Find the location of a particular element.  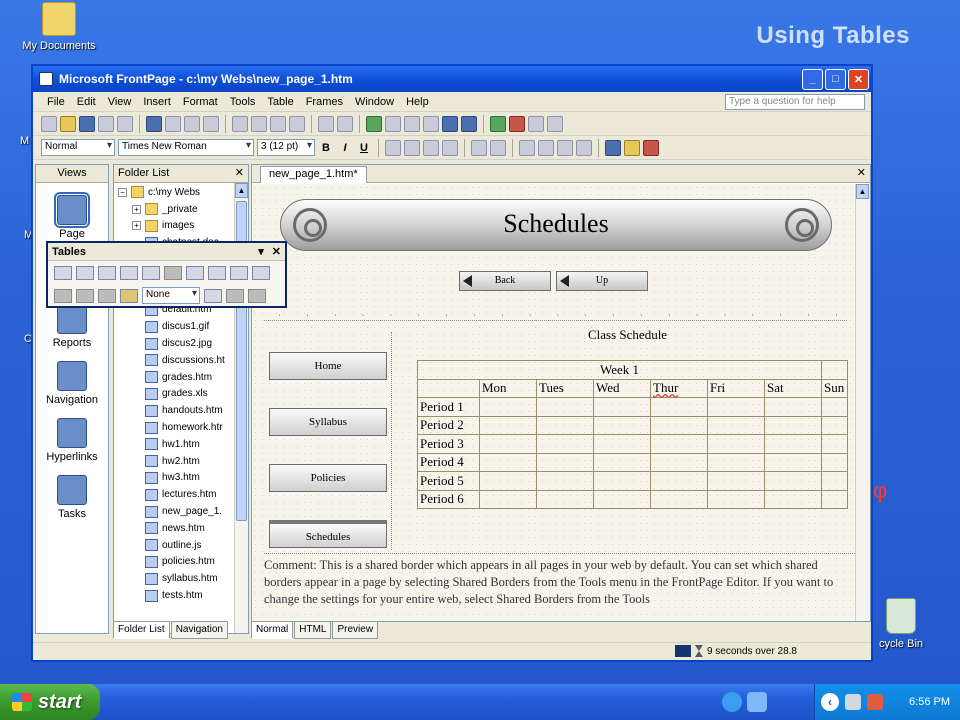

file-item: handouts.htm is located at coordinates (183, 410).